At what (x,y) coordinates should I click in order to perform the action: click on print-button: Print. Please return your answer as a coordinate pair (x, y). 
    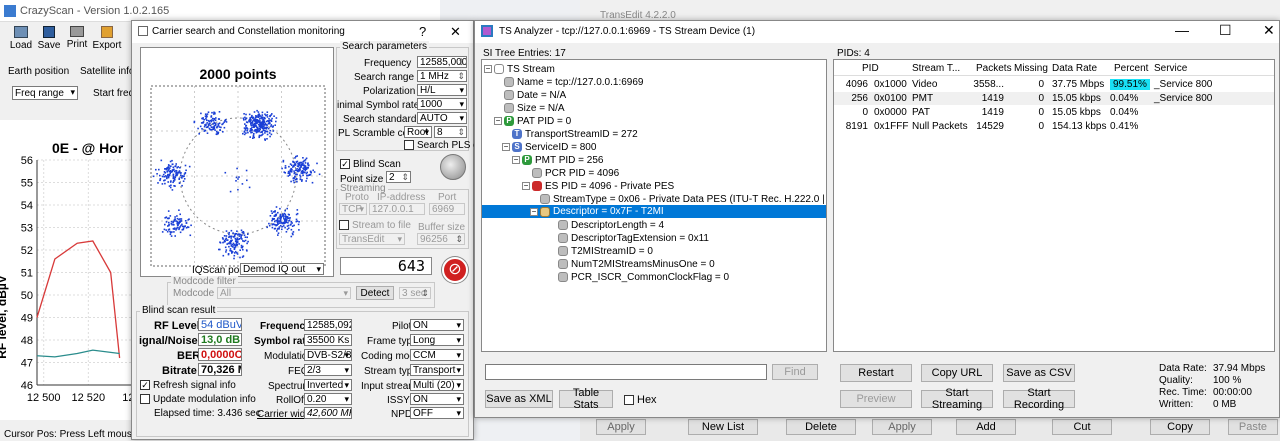
    Looking at the image, I should click on (77, 41).